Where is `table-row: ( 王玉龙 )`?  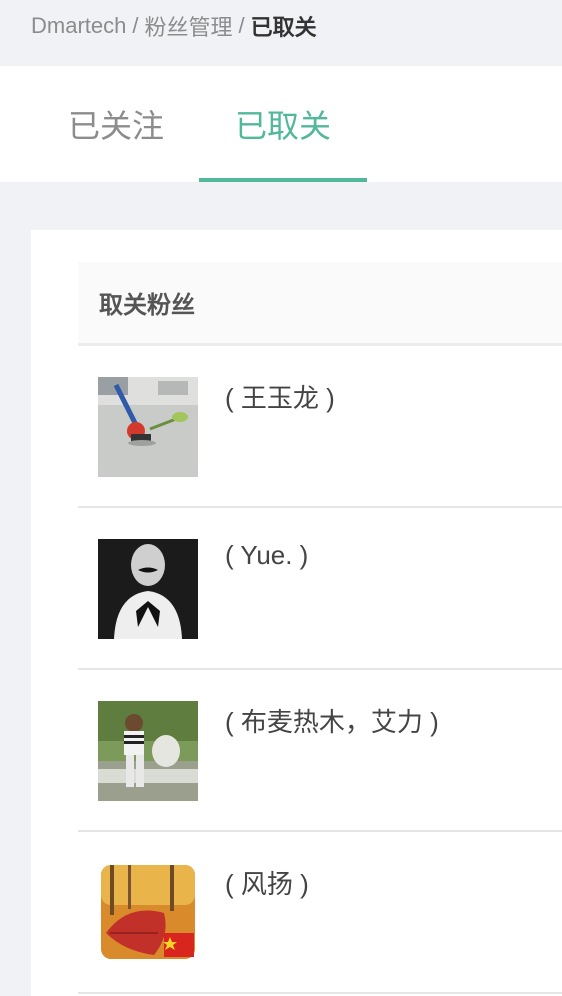
table-row: ( 王玉龙 ) is located at coordinates (320, 427).